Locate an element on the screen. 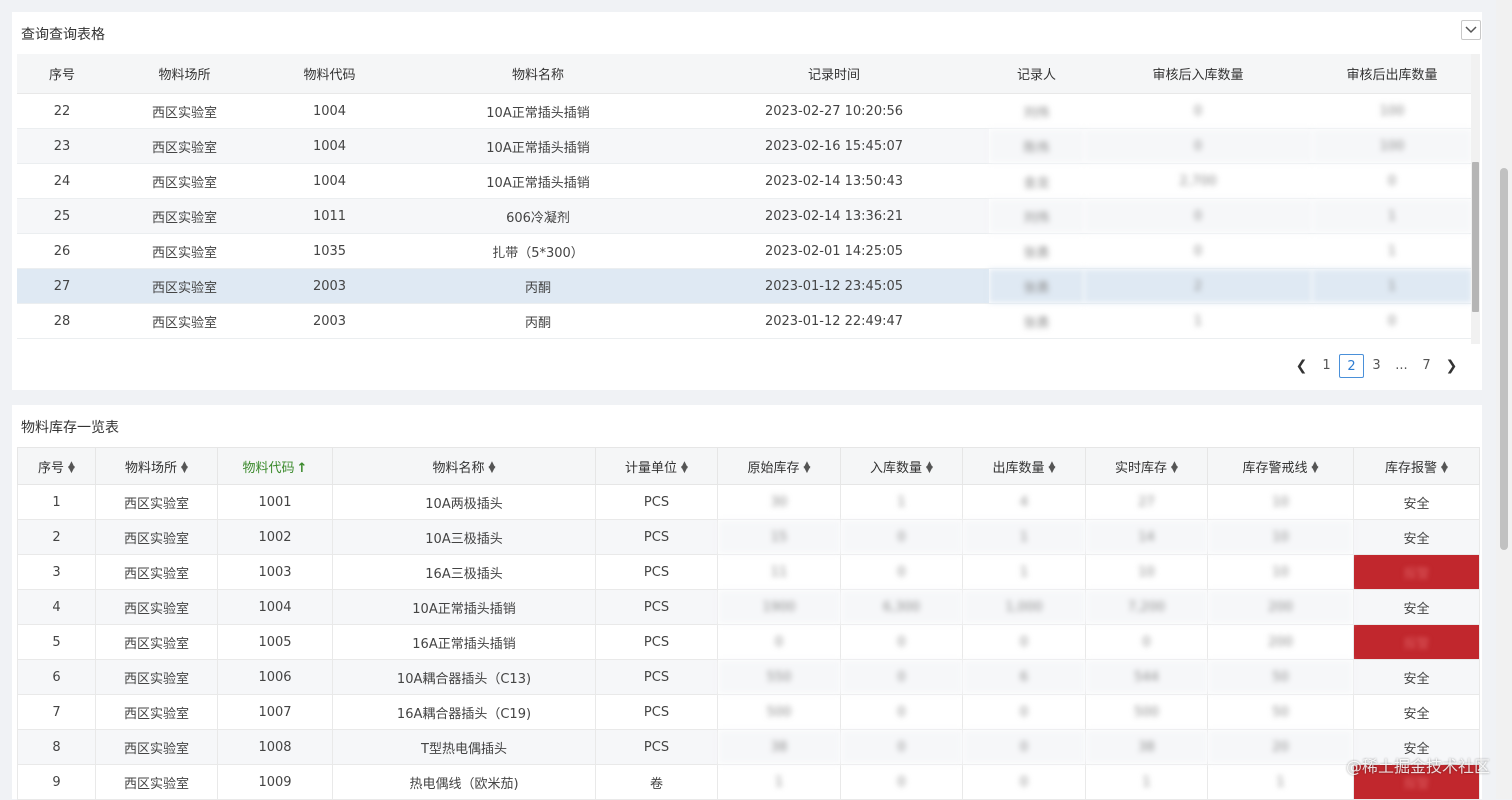 The height and width of the screenshot is (800, 1512). collapse-button is located at coordinates (1471, 30).